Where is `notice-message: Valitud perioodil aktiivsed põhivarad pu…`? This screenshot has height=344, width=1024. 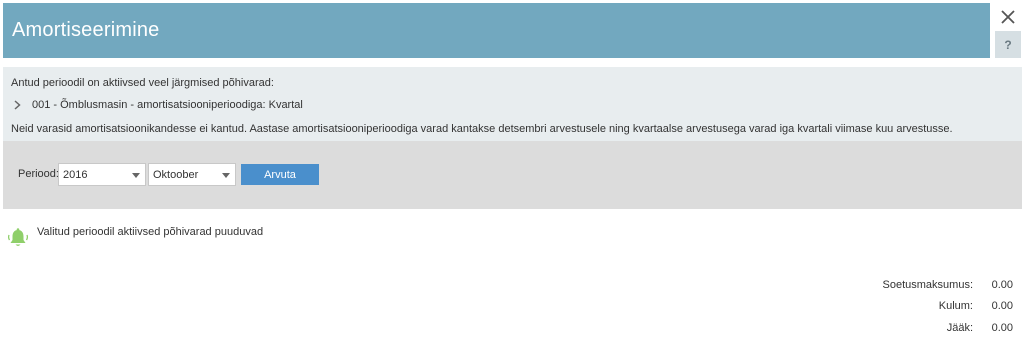 notice-message: Valitud perioodil aktiivsed põhivarad pu… is located at coordinates (135, 237).